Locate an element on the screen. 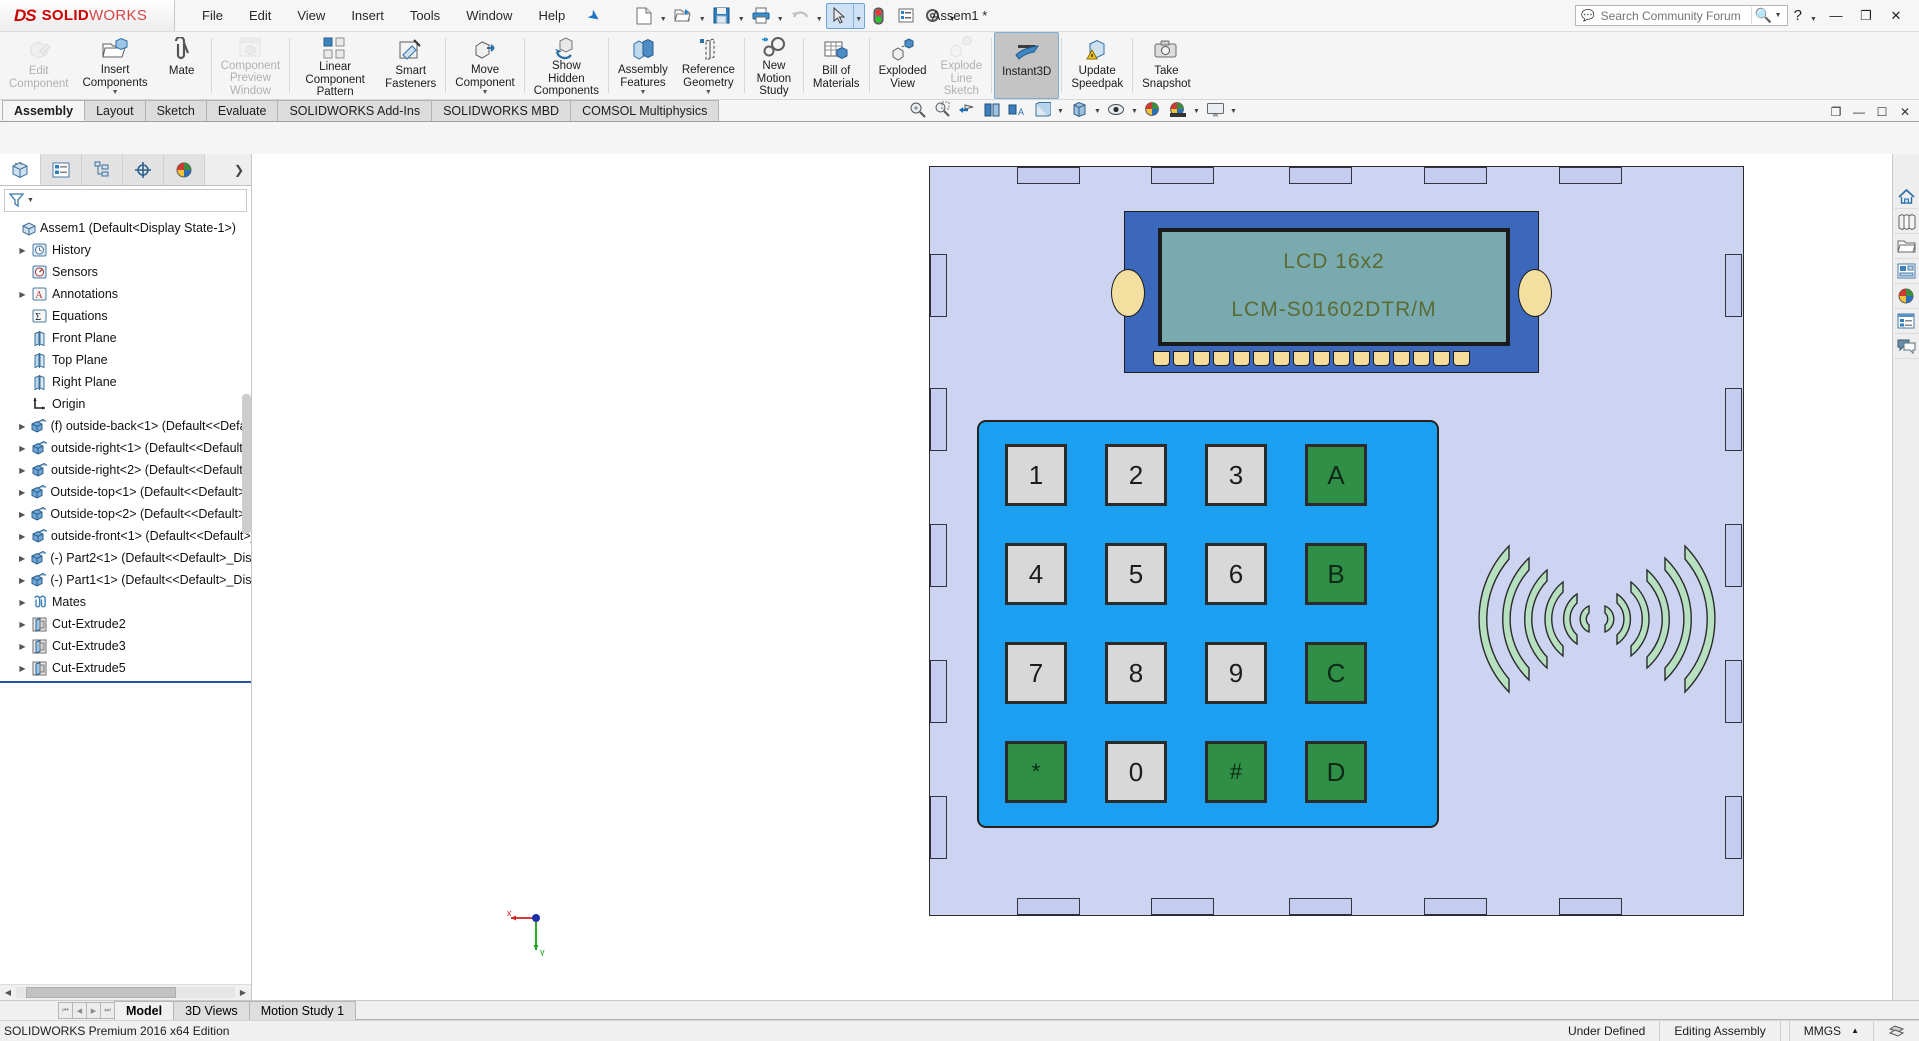 The width and height of the screenshot is (1919, 1041). tree-vertical-scrollbar is located at coordinates (246, 464).